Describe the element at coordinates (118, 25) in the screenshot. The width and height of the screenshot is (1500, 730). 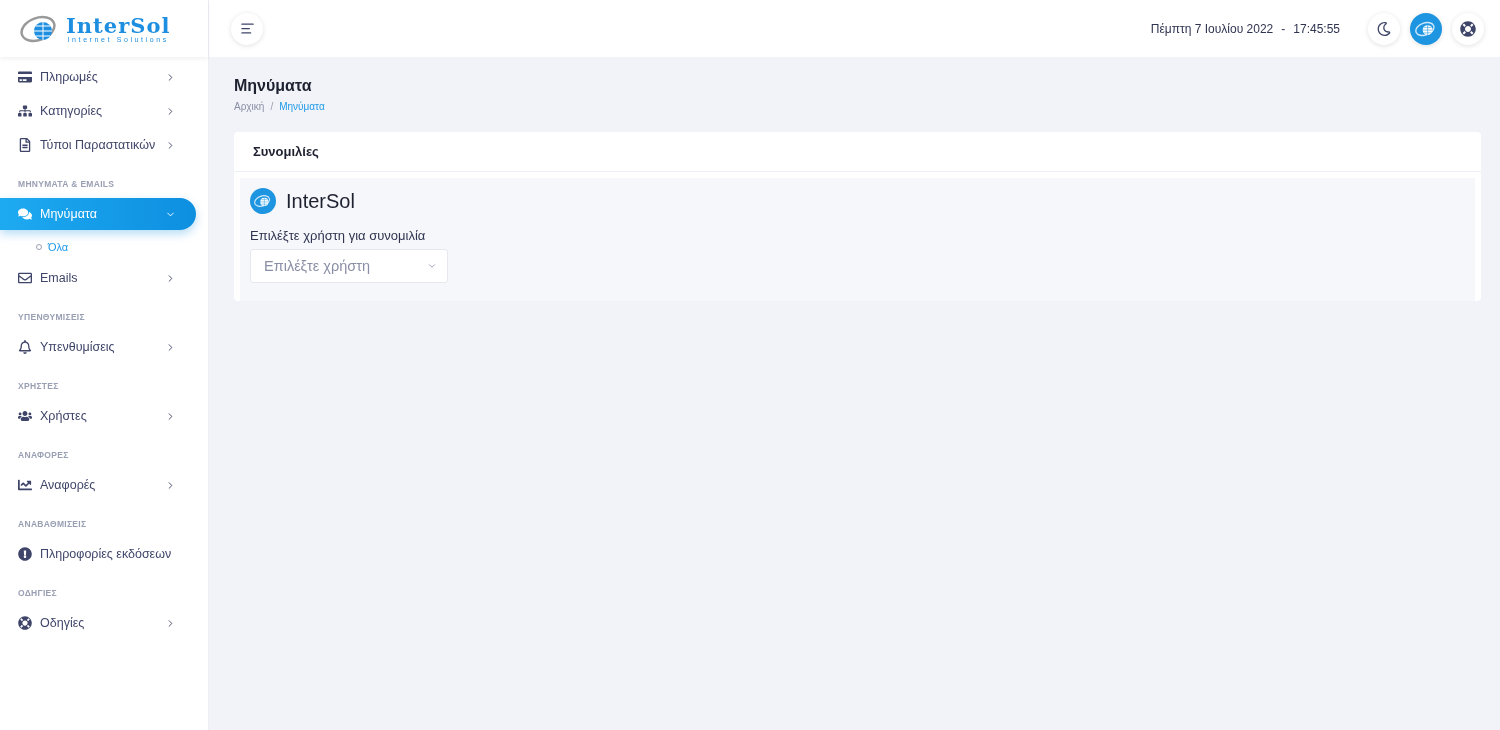
I see `logo-name: InterSol` at that location.